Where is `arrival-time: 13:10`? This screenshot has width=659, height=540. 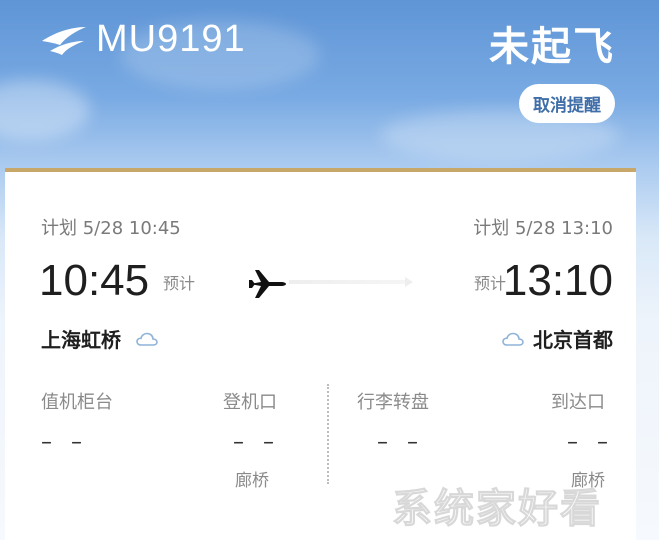
arrival-time: 13:10 is located at coordinates (557, 280).